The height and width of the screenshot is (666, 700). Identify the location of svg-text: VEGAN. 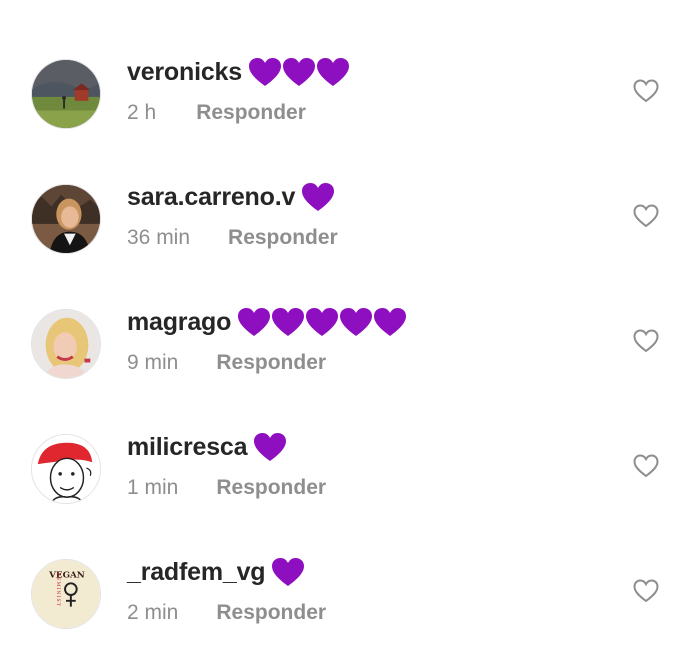
(66, 575).